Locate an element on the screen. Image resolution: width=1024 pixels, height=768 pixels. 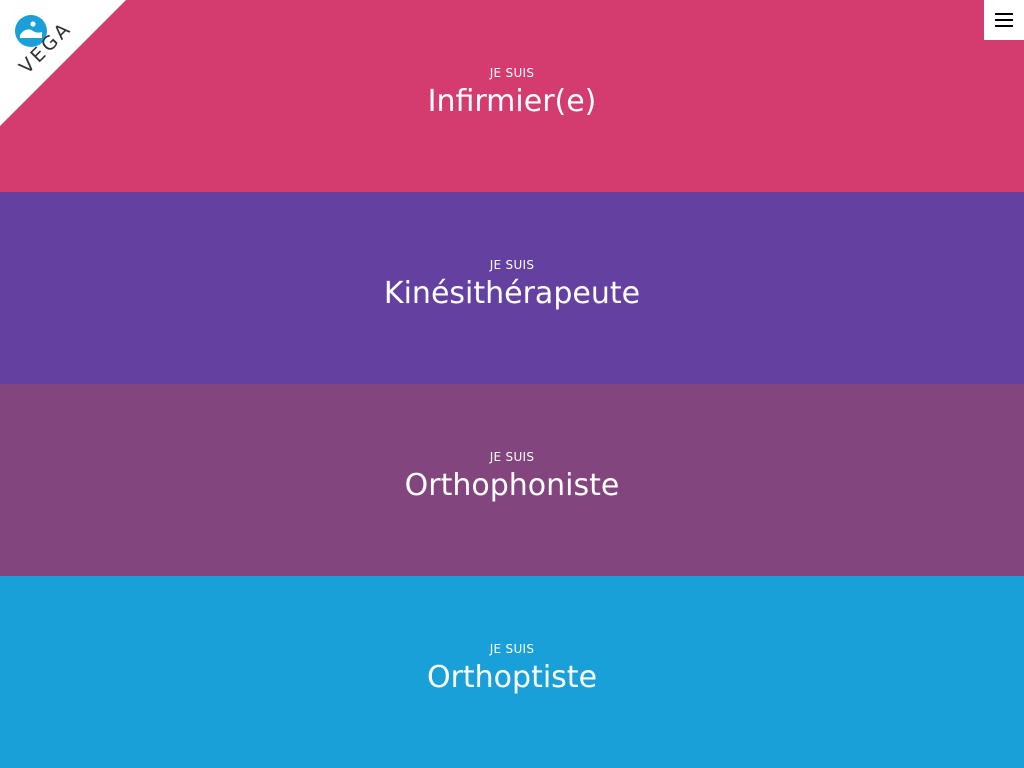
profession-label: Infirmier(e) is located at coordinates (512, 101).